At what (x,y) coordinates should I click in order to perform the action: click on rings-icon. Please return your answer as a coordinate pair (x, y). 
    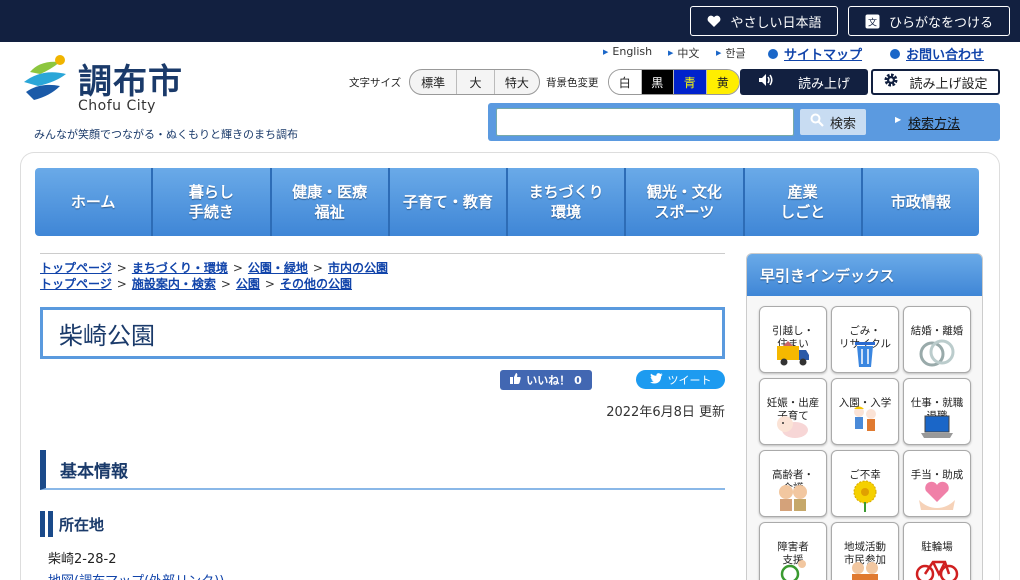
    Looking at the image, I should click on (937, 353).